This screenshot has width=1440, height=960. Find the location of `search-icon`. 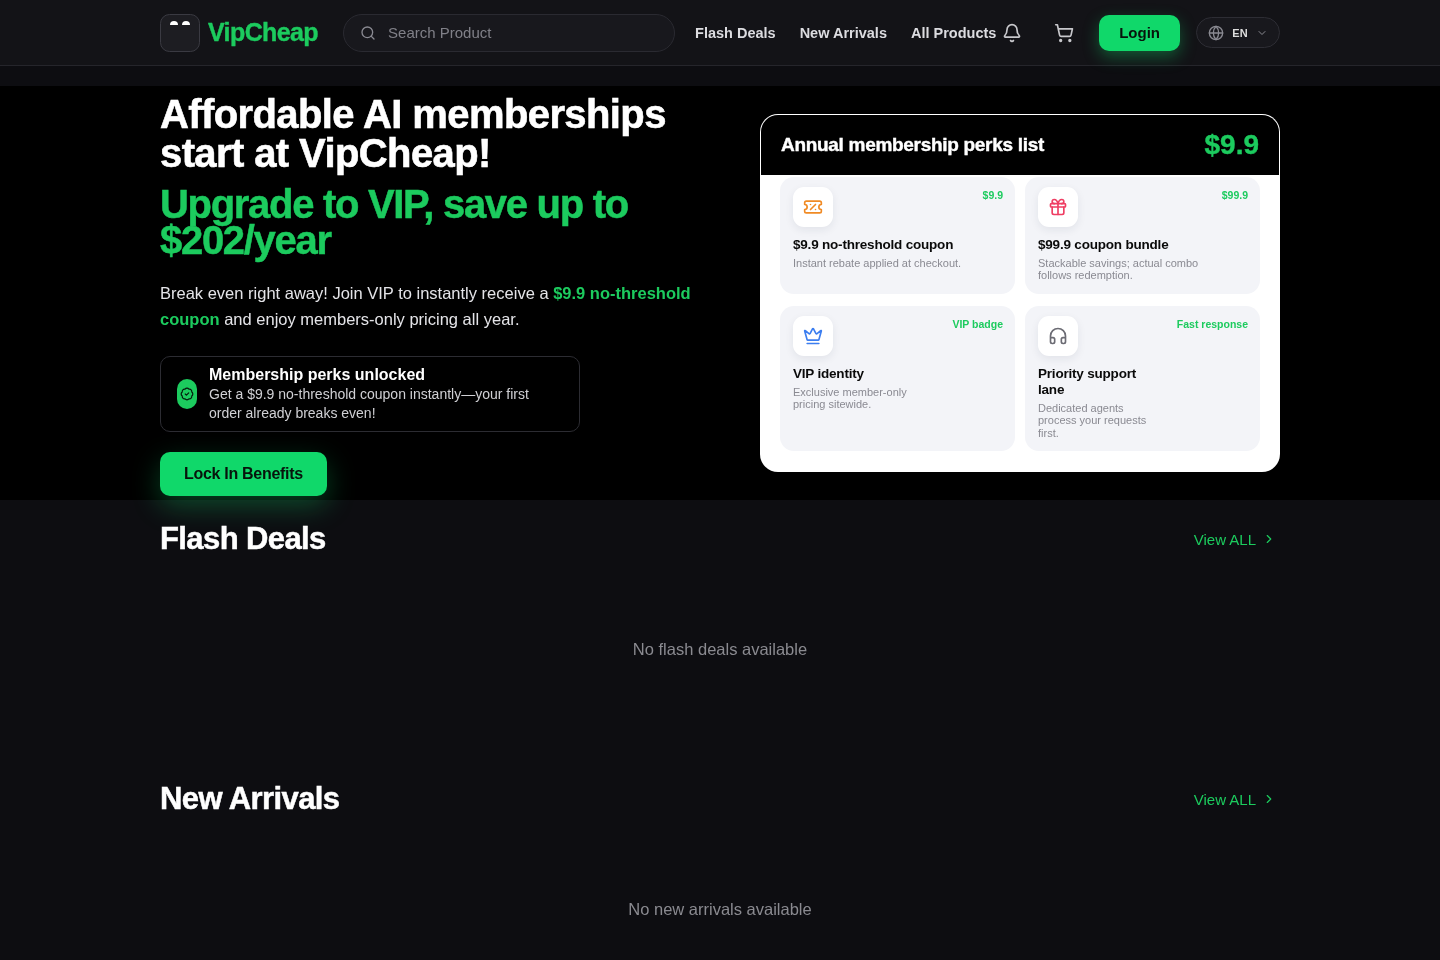

search-icon is located at coordinates (368, 32).